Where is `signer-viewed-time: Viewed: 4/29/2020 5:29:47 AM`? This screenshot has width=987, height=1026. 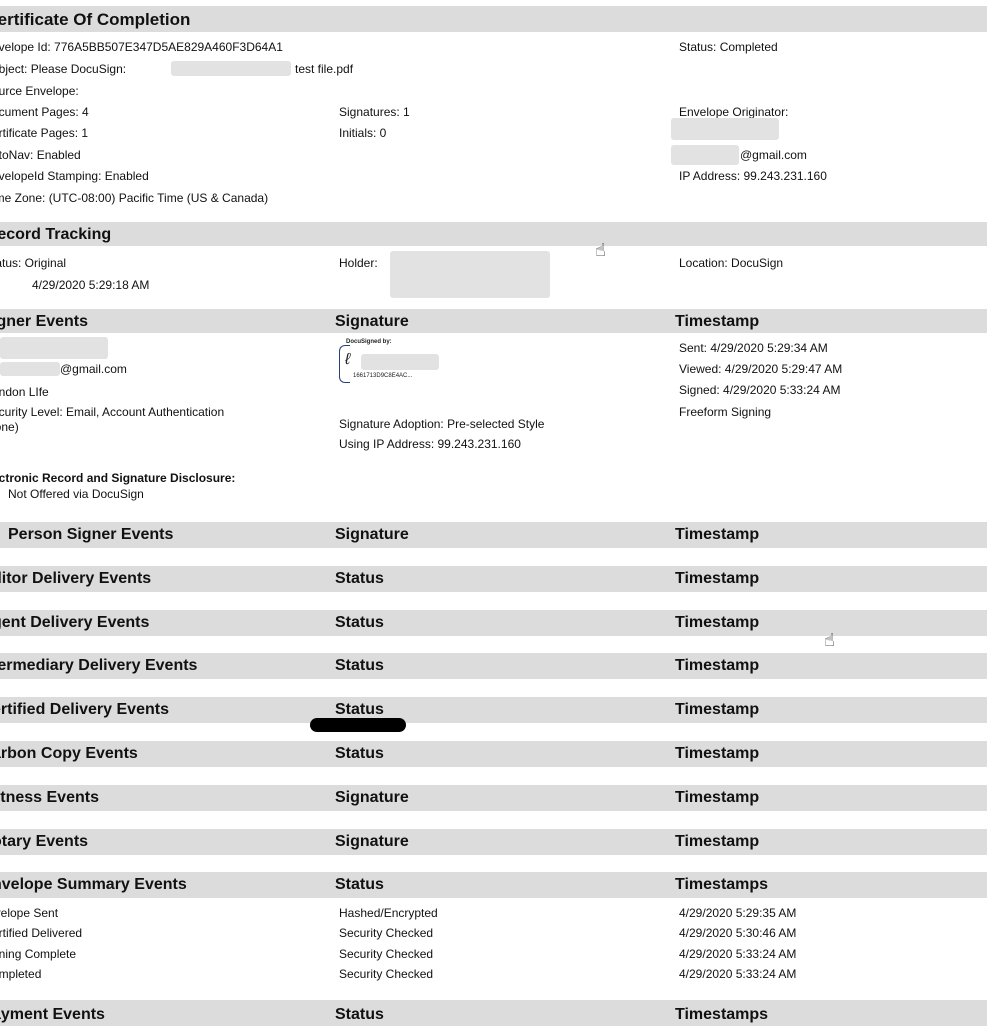
signer-viewed-time: Viewed: 4/29/2020 5:29:47 AM is located at coordinates (761, 369).